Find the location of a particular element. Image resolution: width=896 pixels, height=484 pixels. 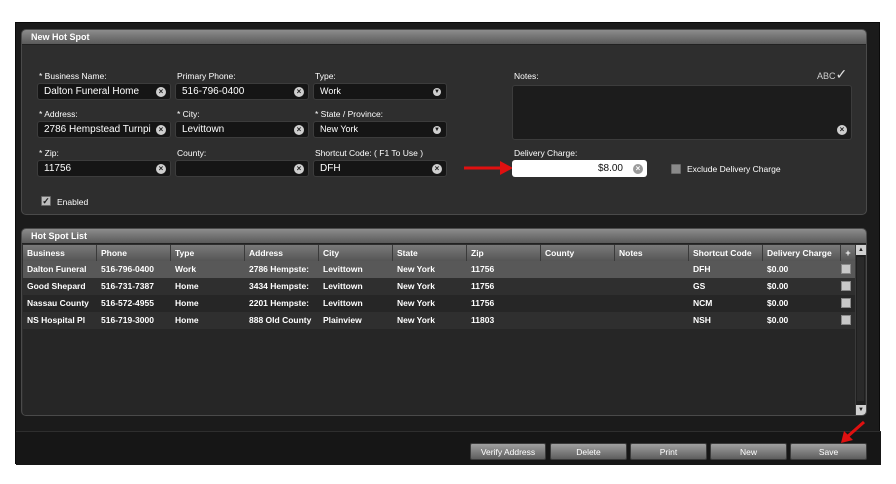

county-field: × is located at coordinates (242, 168).